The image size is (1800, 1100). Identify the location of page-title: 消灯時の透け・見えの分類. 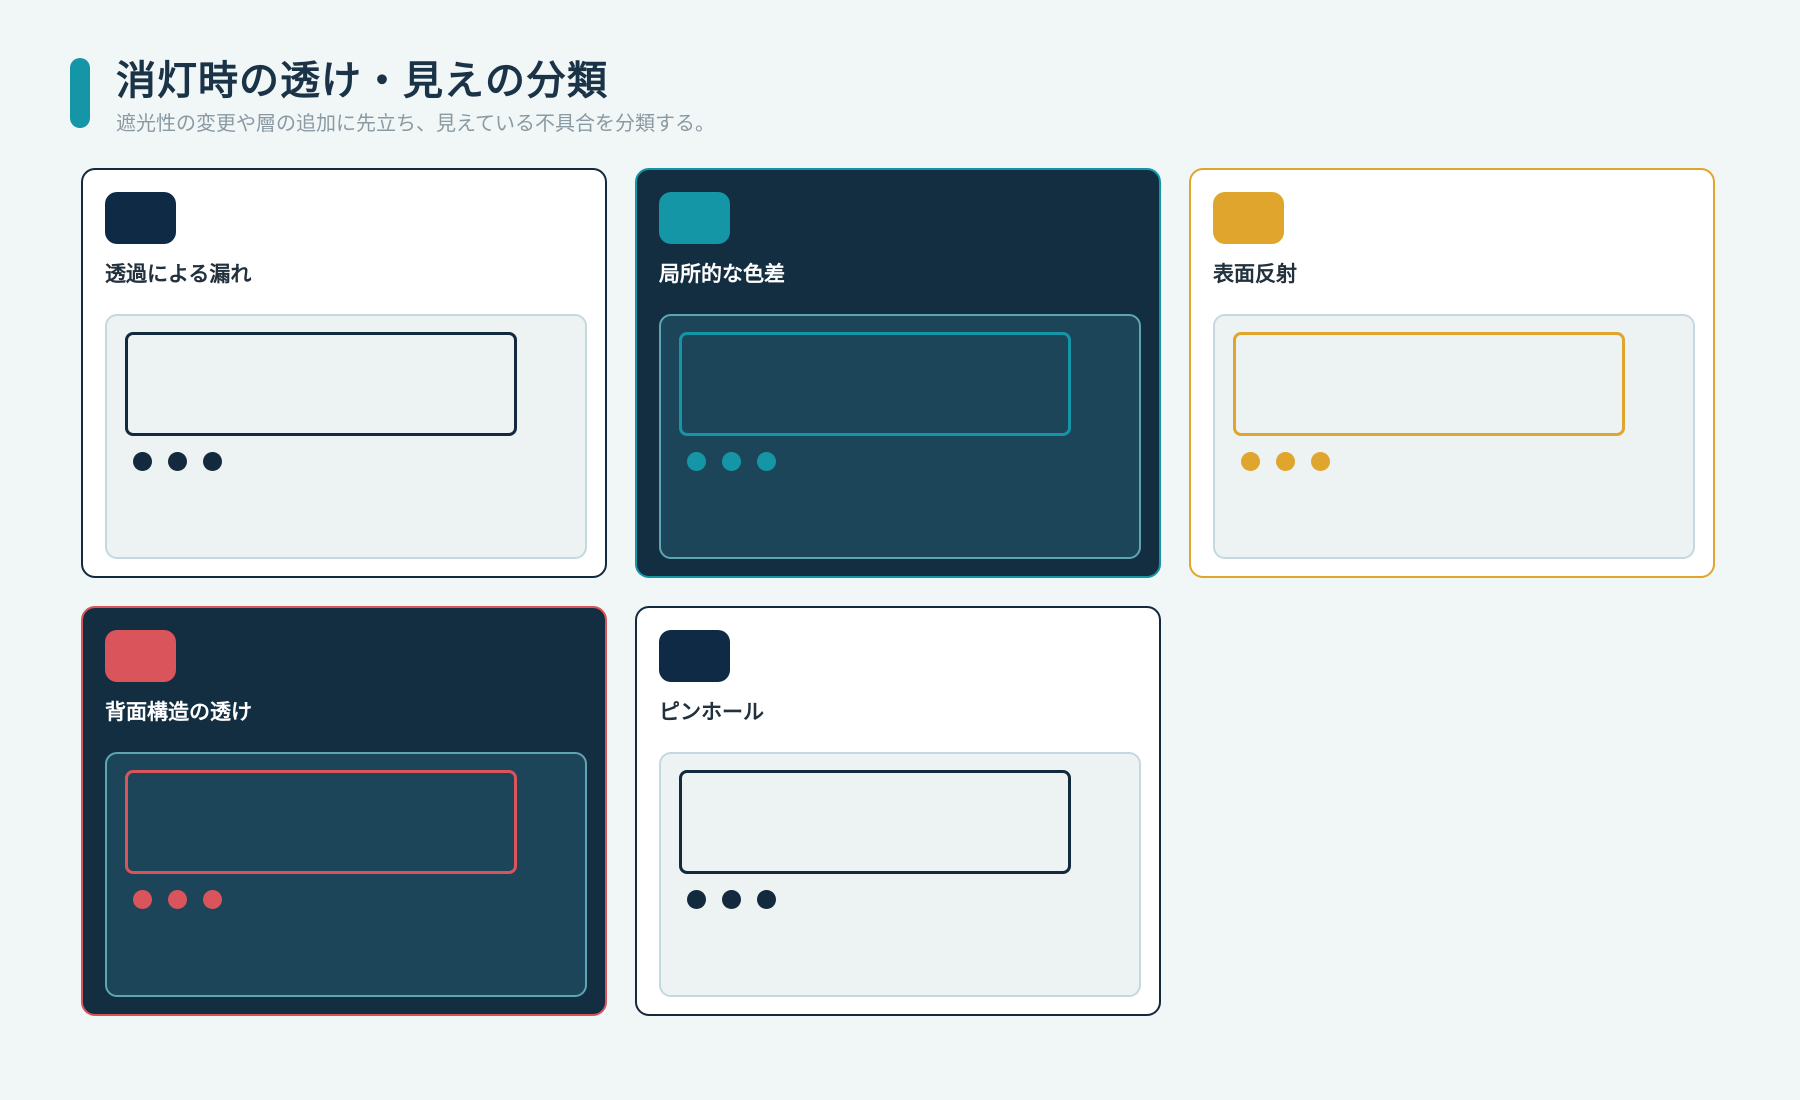
(362, 81).